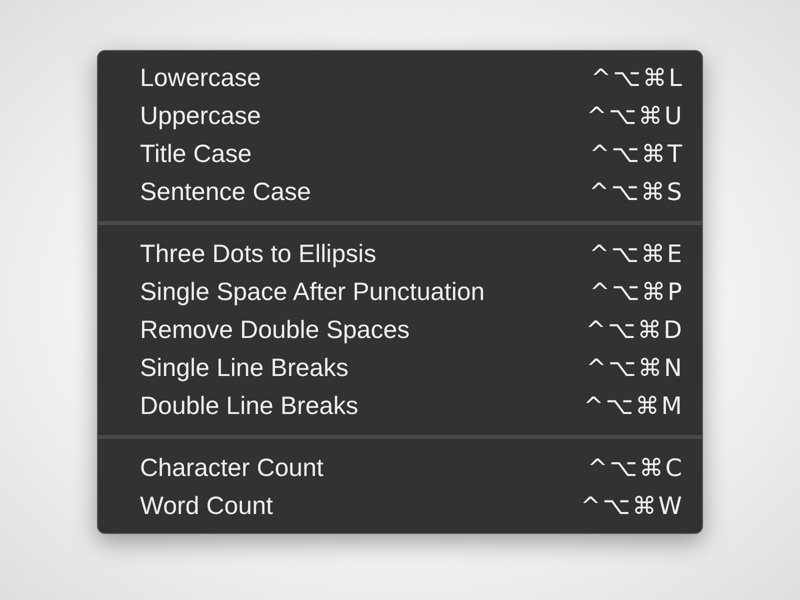  I want to click on keyboard-shortcut: ^⌥⌘D, so click(635, 330).